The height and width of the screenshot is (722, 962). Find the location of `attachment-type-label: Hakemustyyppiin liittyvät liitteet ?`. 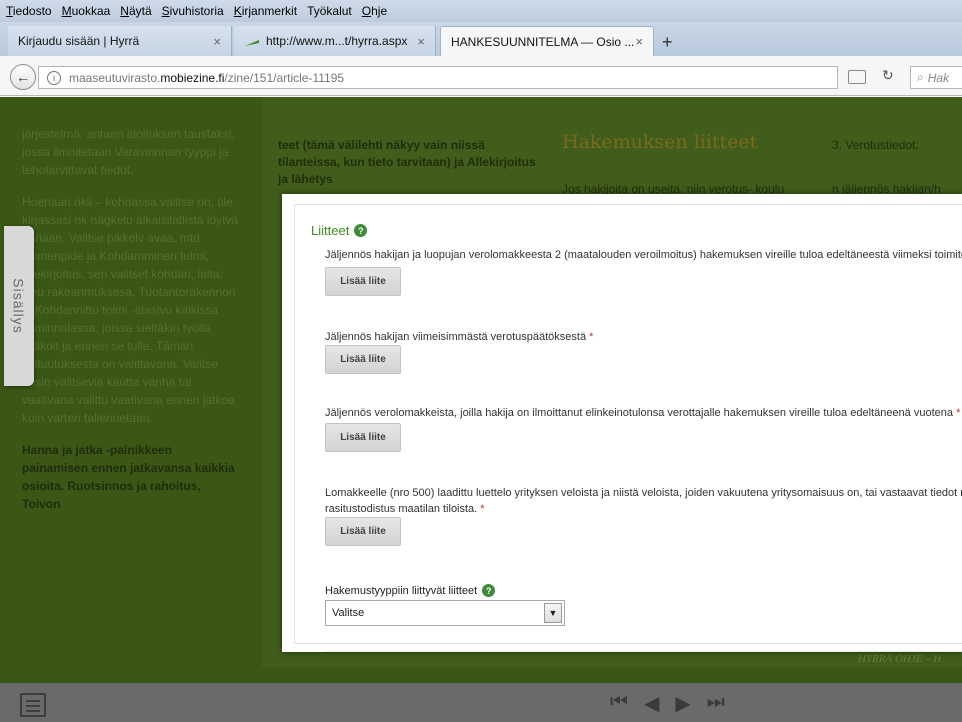

attachment-type-label: Hakemustyyppiin liittyvät liitteet ? is located at coordinates (410, 590).